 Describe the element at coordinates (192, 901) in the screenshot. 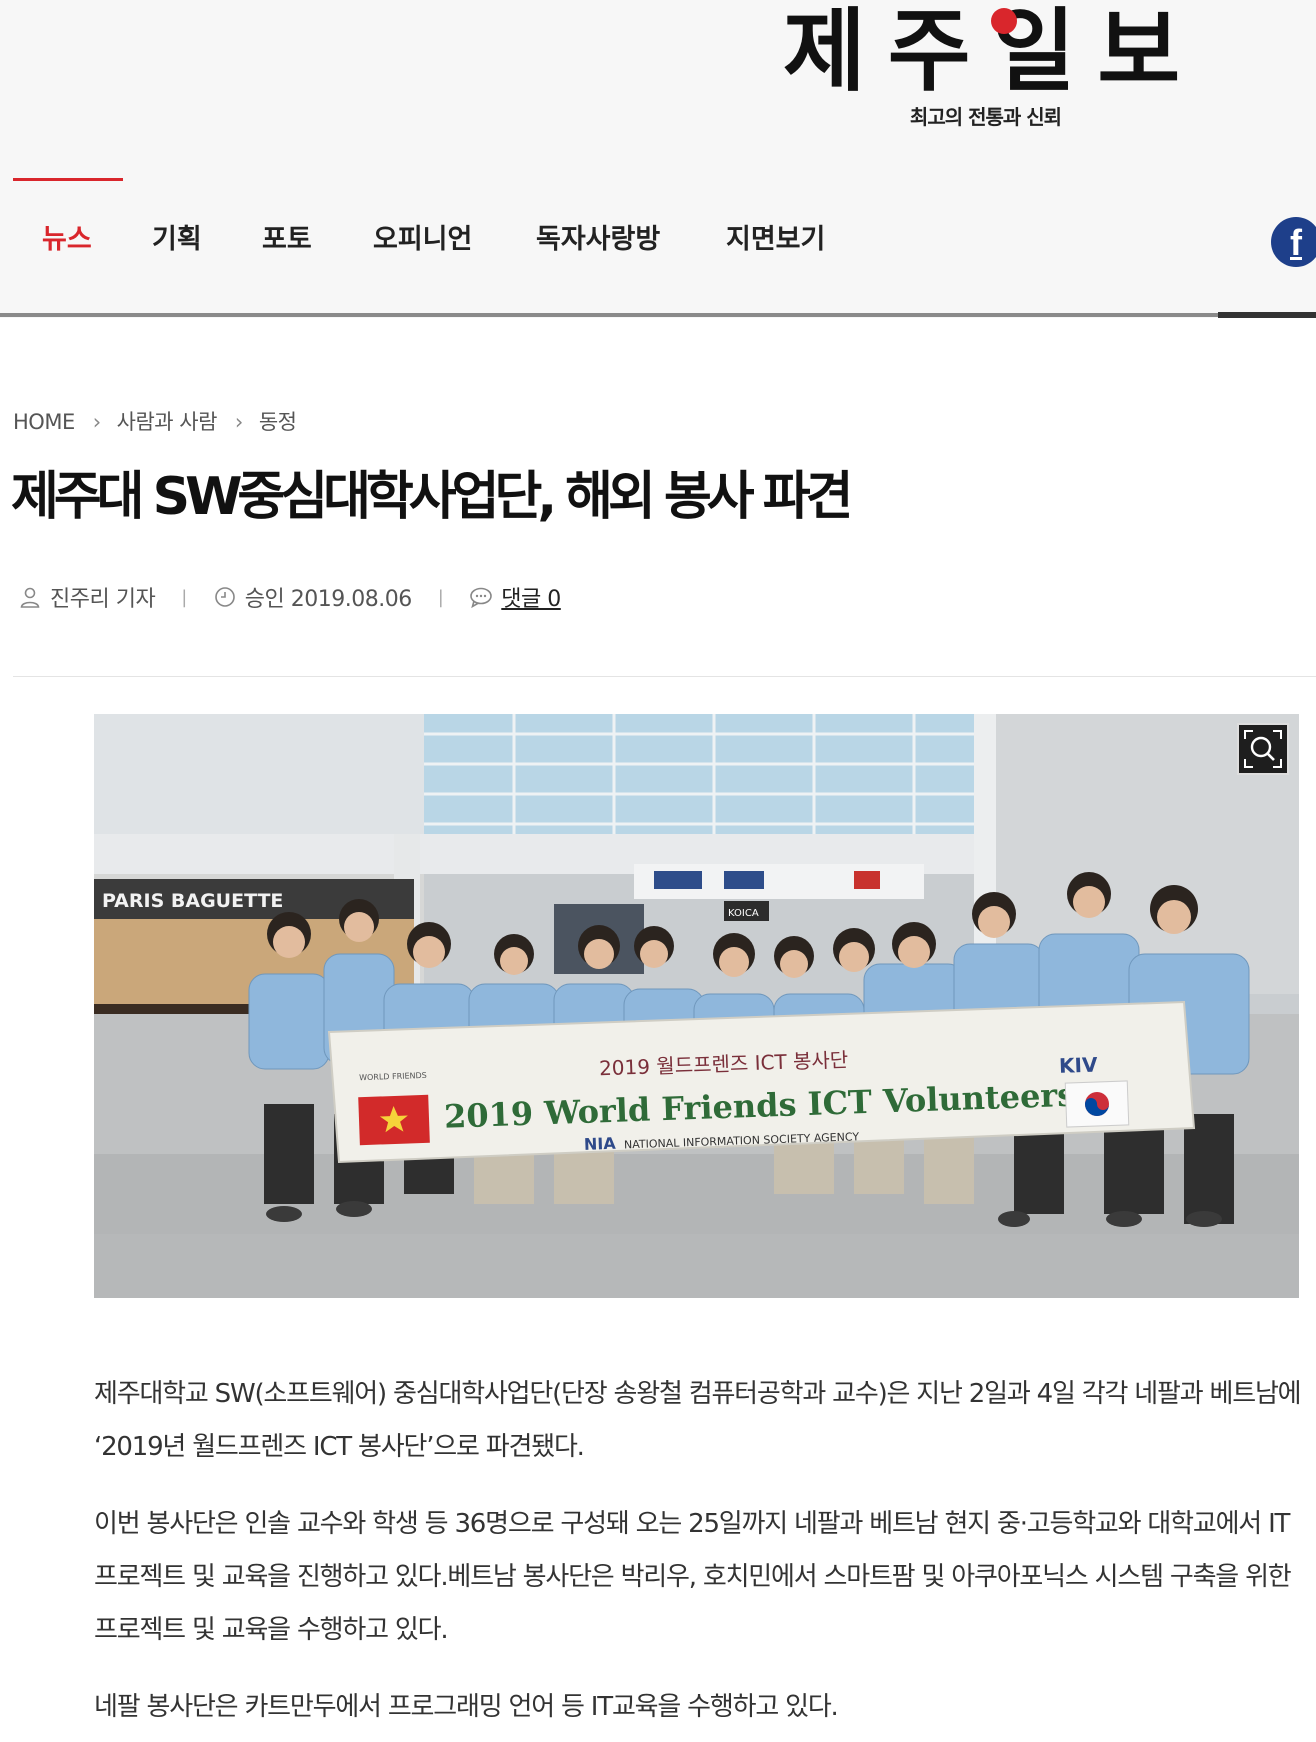

I see `shop-sign: PARIS BAGUETTE` at that location.